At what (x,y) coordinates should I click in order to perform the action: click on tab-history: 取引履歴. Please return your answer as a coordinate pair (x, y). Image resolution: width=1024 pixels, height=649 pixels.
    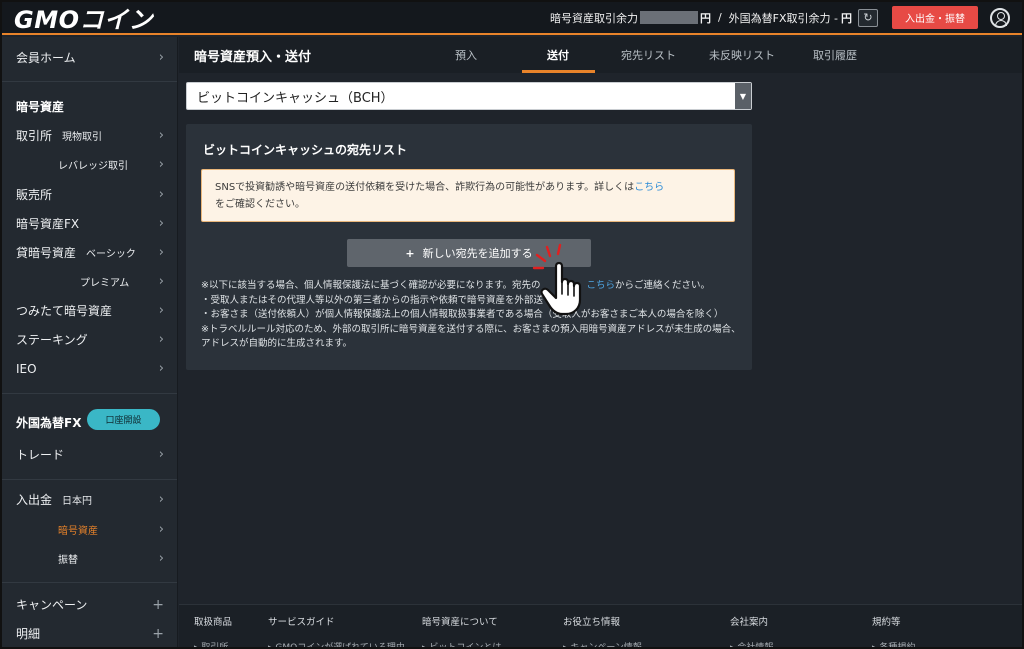
    Looking at the image, I should click on (835, 55).